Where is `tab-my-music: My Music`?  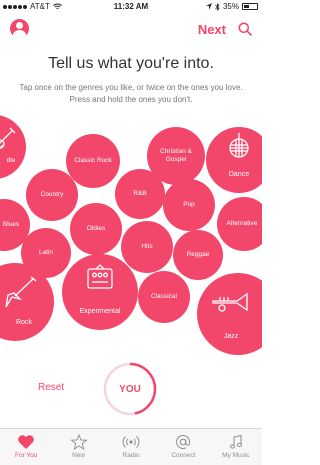
tab-my-music: My Music is located at coordinates (236, 447).